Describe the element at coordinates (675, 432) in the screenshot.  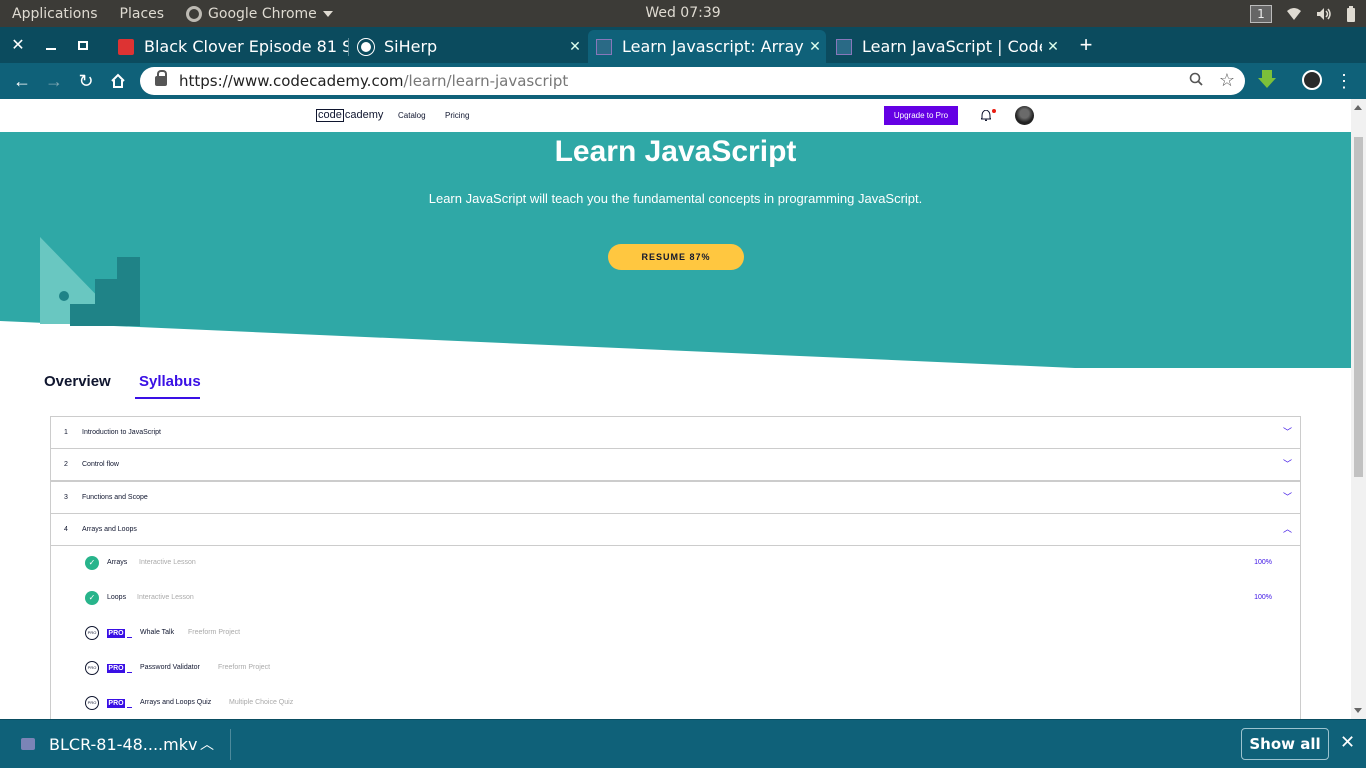
I see `module-row: 1 Introduction to JavaScript ﹀` at that location.